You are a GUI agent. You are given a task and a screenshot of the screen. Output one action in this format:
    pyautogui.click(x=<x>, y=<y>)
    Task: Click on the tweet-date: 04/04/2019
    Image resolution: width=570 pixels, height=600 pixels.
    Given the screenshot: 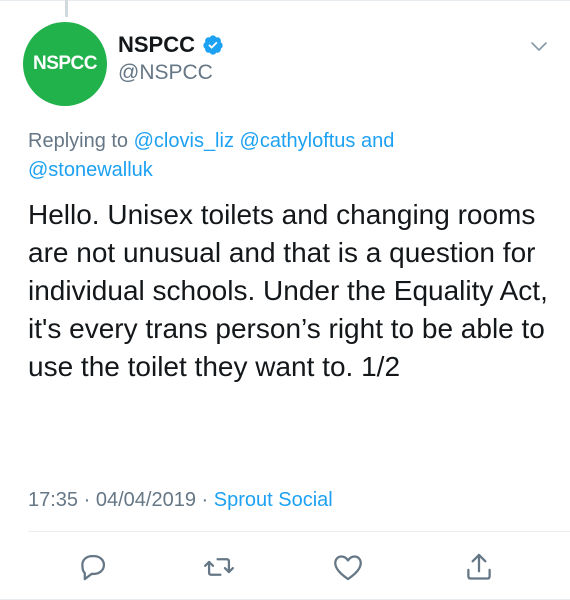 What is the action you would take?
    pyautogui.click(x=146, y=500)
    